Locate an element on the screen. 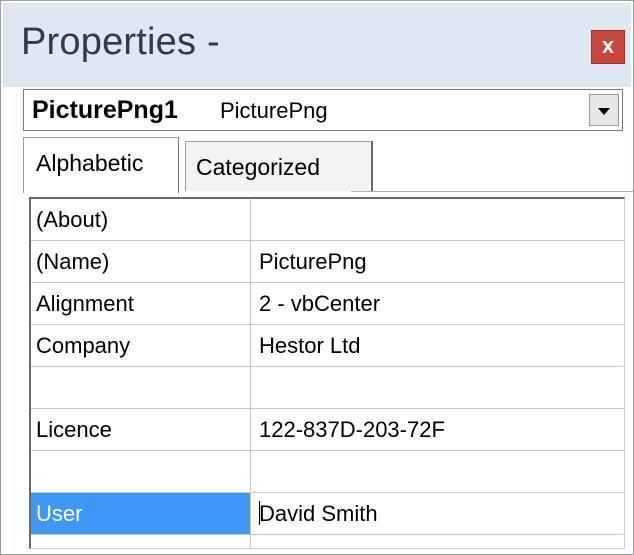 This screenshot has width=634, height=555. window-title: Properties - is located at coordinates (120, 42).